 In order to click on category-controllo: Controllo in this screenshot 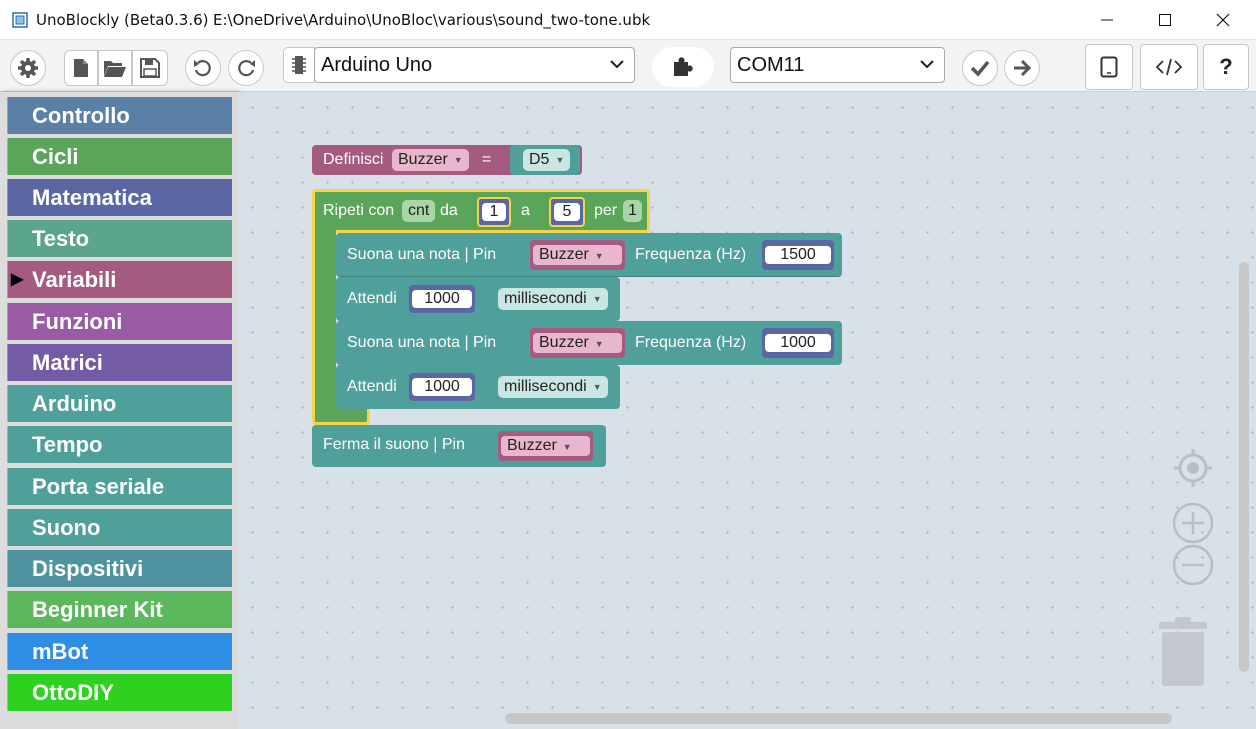, I will do `click(119, 115)`.